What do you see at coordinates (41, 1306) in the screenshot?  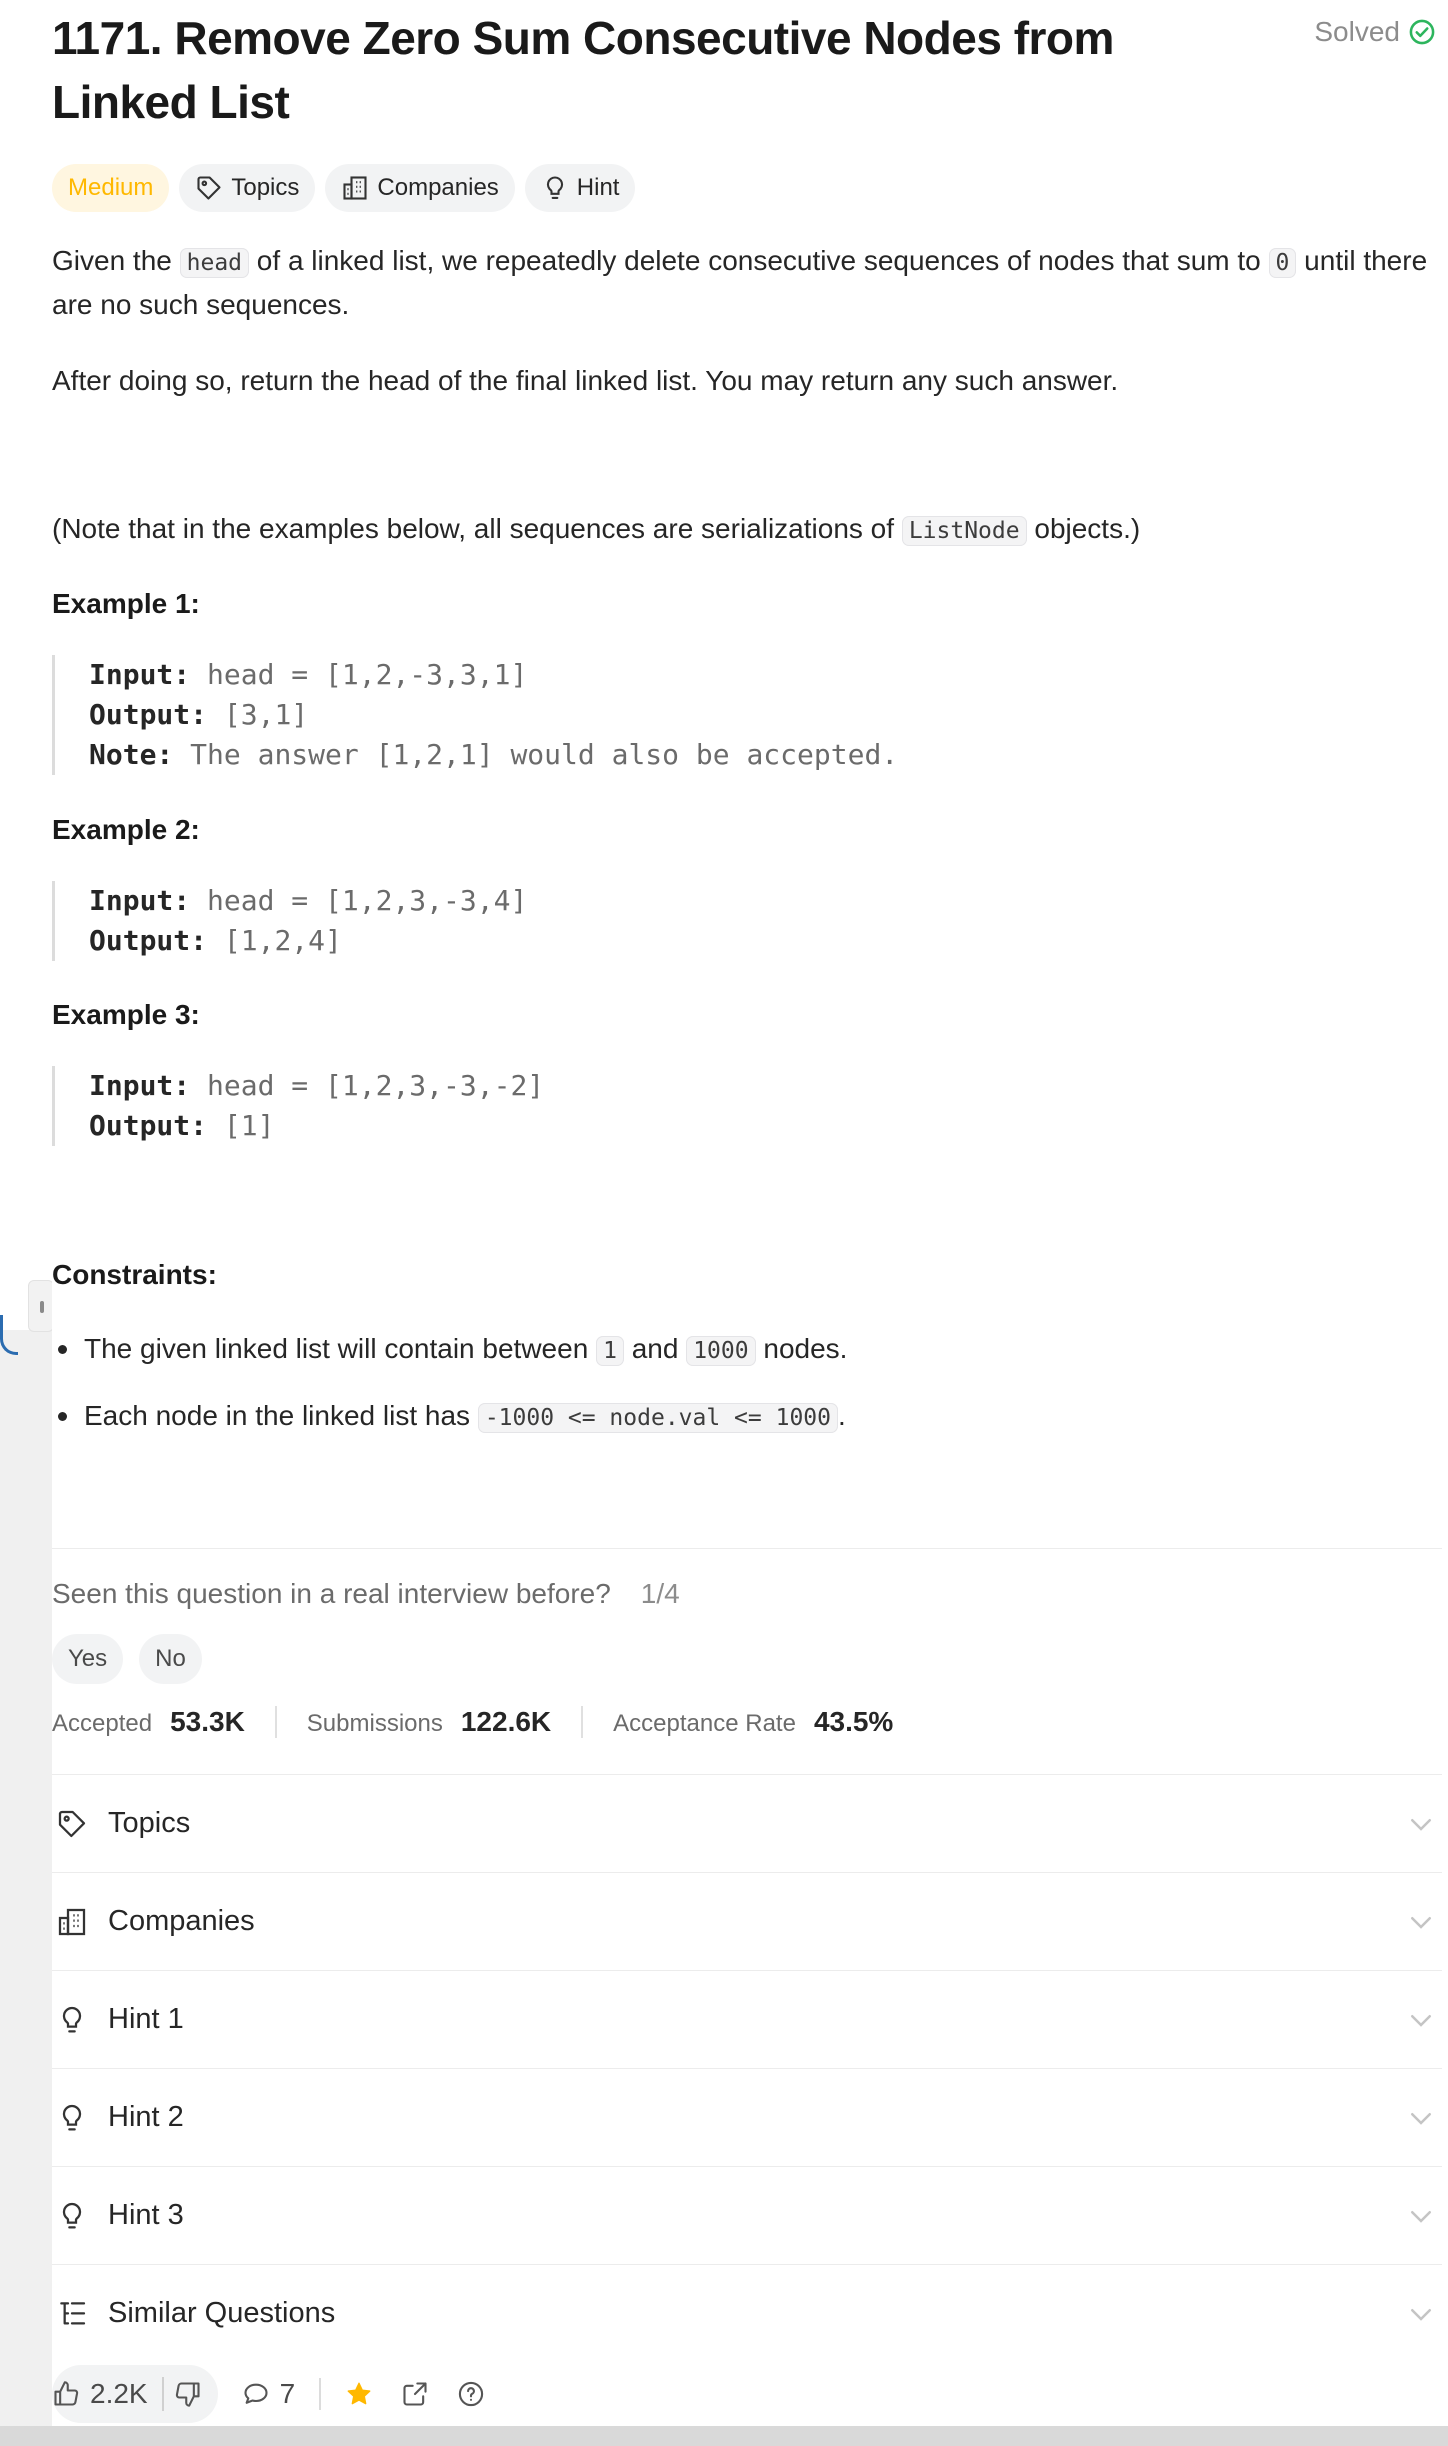 I see `panel-resize-handle` at bounding box center [41, 1306].